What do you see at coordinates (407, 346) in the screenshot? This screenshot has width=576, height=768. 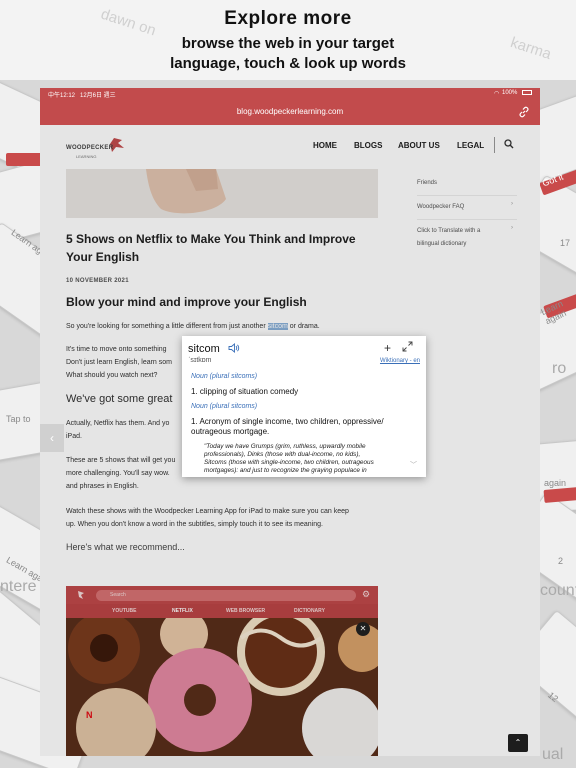 I see `expand-icon` at bounding box center [407, 346].